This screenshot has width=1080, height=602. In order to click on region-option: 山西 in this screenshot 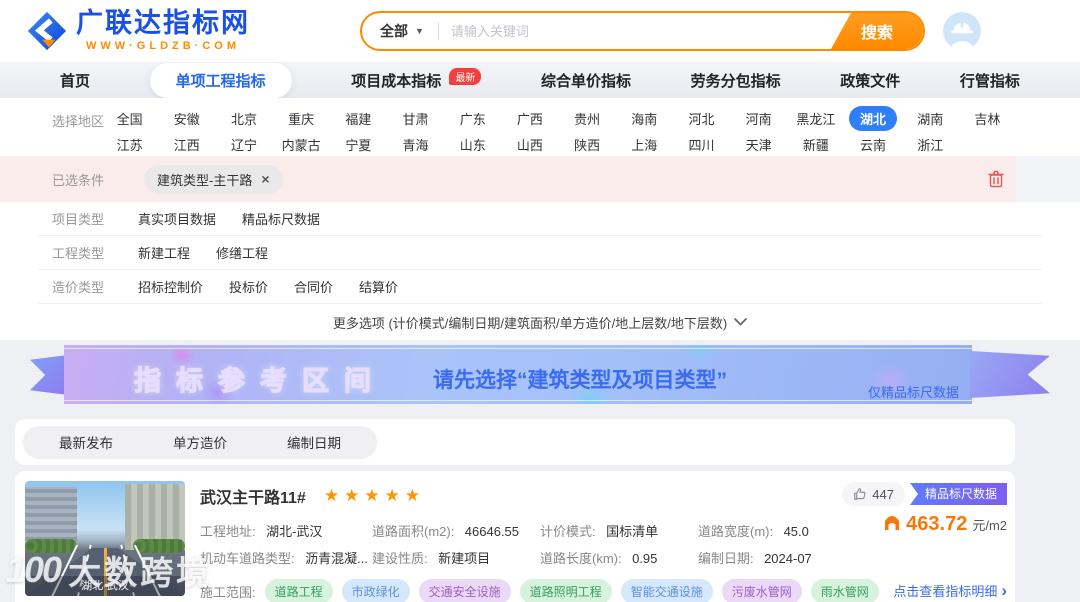, I will do `click(530, 144)`.